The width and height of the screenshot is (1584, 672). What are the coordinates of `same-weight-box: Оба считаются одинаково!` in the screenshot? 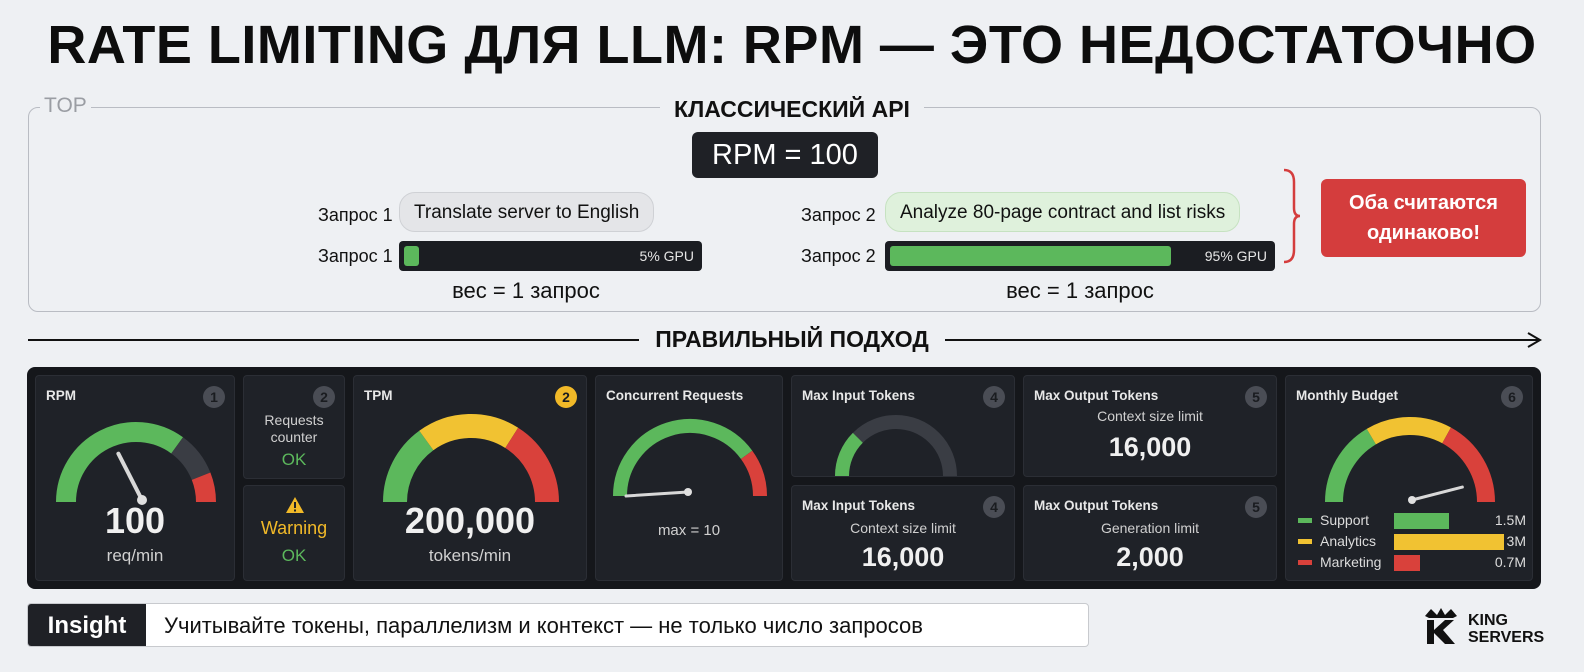 It's located at (1423, 218).